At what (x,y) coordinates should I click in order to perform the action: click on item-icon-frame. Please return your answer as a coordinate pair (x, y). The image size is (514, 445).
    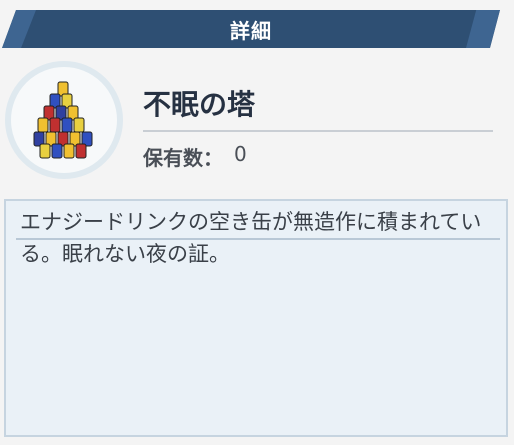
    Looking at the image, I should click on (64, 120).